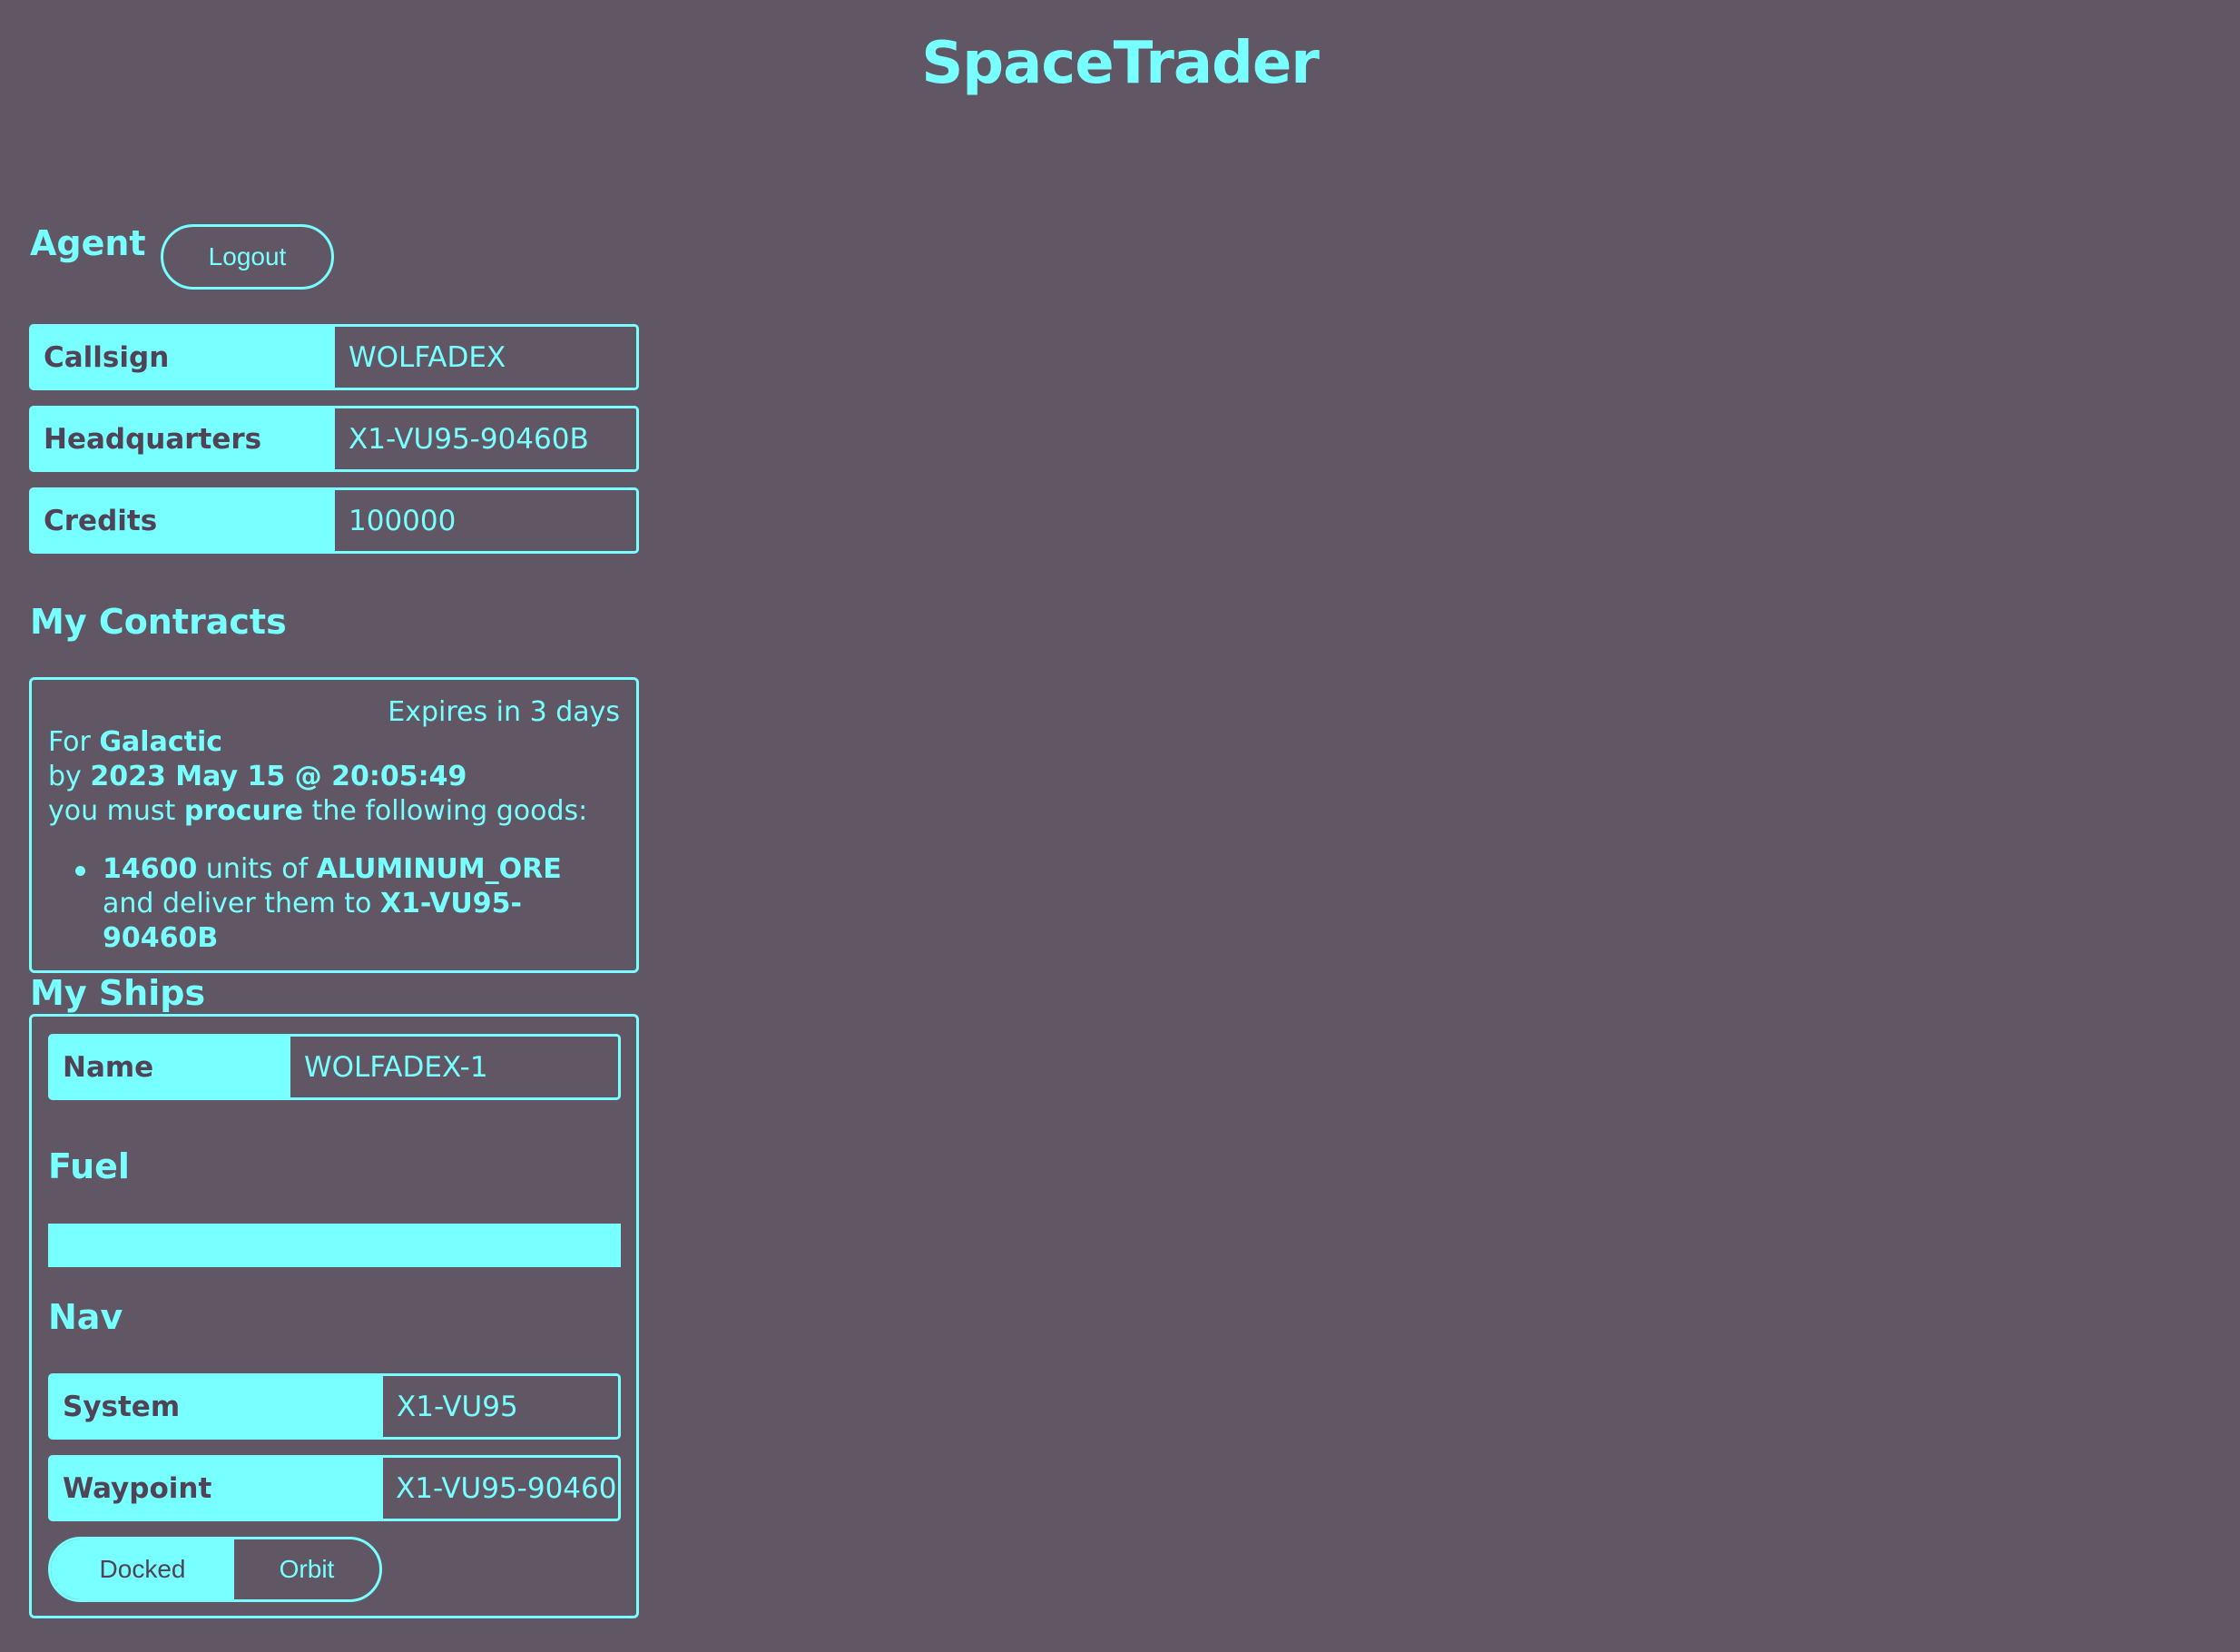  What do you see at coordinates (306, 1569) in the screenshot?
I see `orbit-option: Orbit` at bounding box center [306, 1569].